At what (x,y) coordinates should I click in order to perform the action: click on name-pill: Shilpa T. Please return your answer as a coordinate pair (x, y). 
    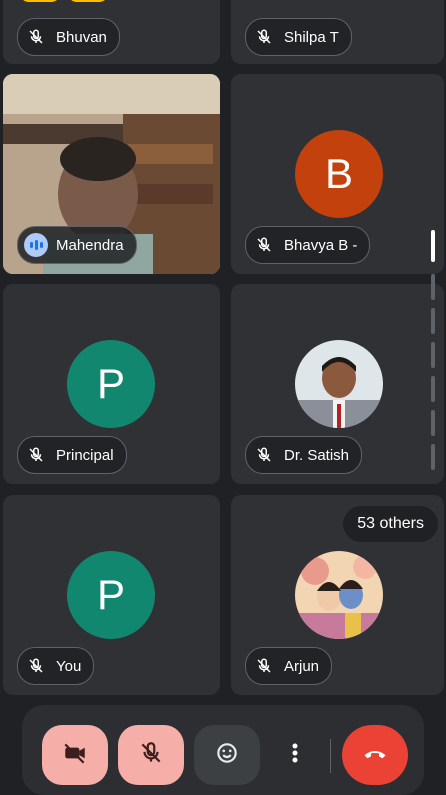
    Looking at the image, I should click on (298, 37).